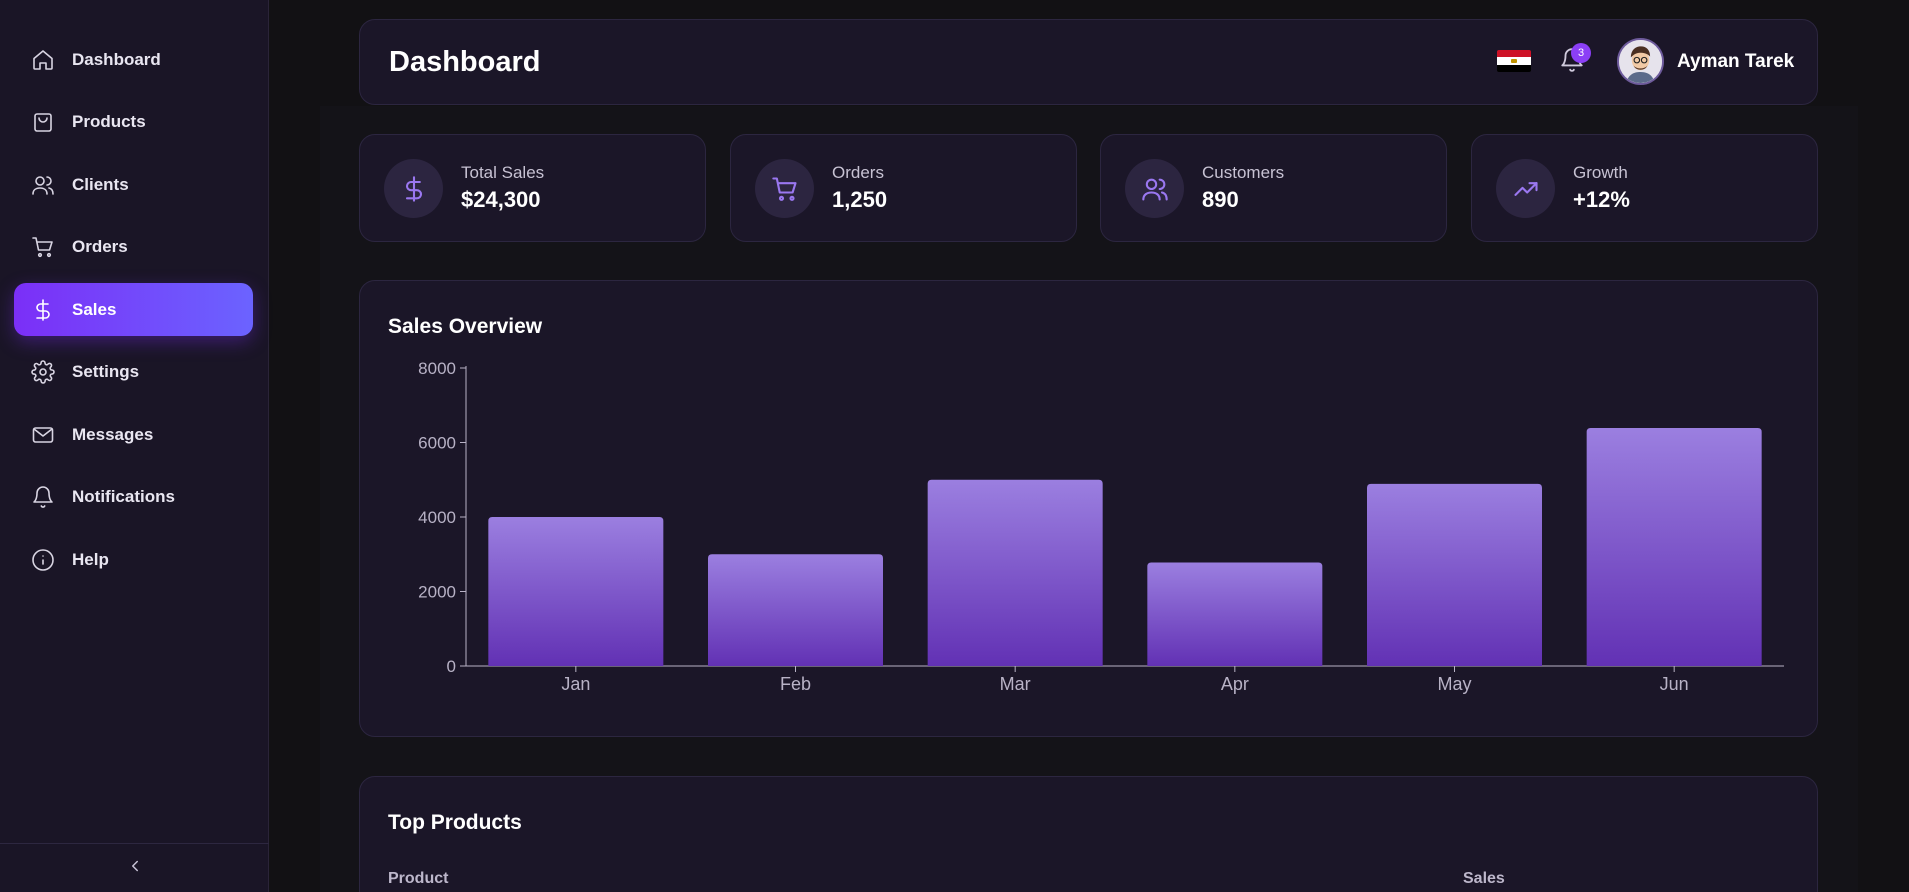  I want to click on sidebar-item-help: Help, so click(133, 559).